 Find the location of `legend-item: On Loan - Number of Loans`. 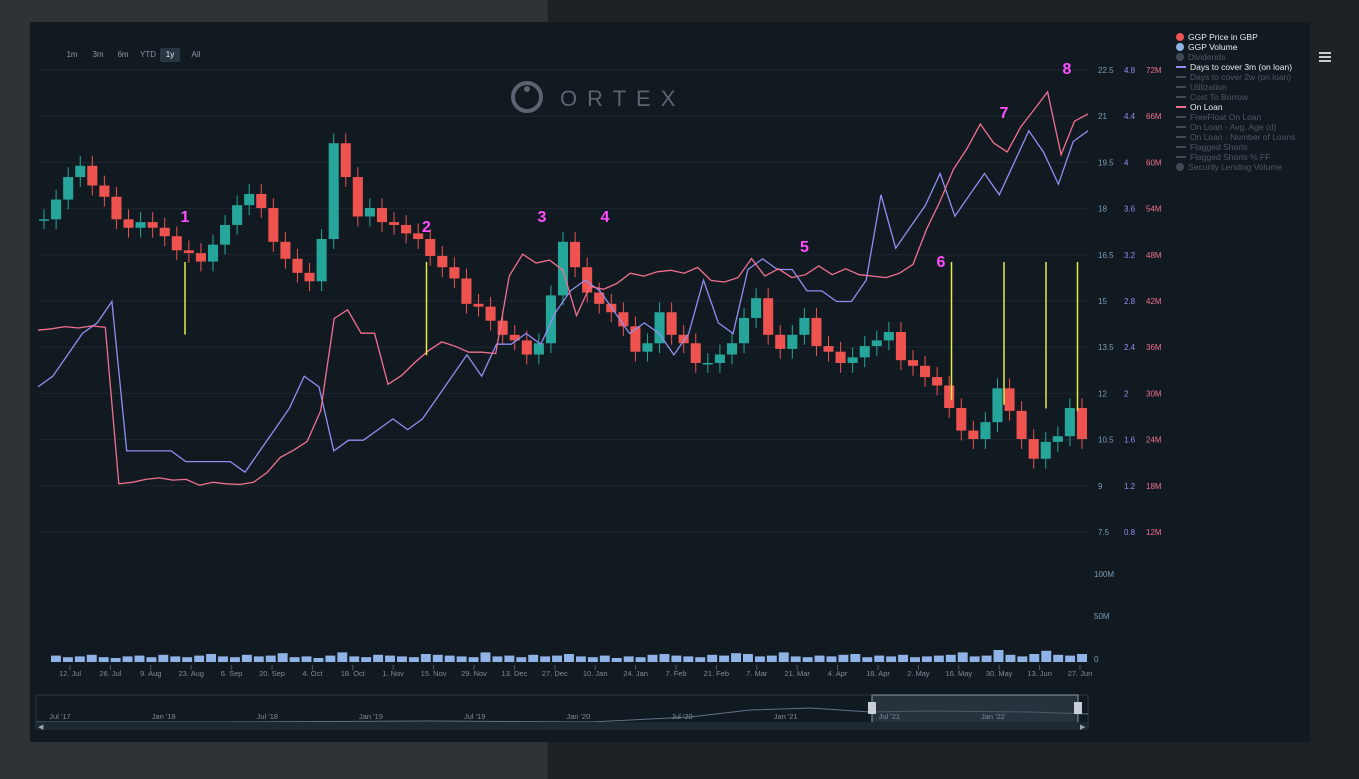

legend-item: On Loan - Number of Loans is located at coordinates (1235, 137).